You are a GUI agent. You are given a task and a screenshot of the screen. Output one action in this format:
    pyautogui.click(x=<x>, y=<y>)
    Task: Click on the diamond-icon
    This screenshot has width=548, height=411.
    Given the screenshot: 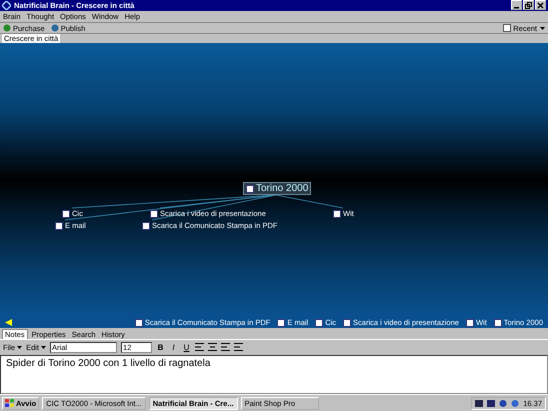 What is the action you would take?
    pyautogui.click(x=6, y=5)
    